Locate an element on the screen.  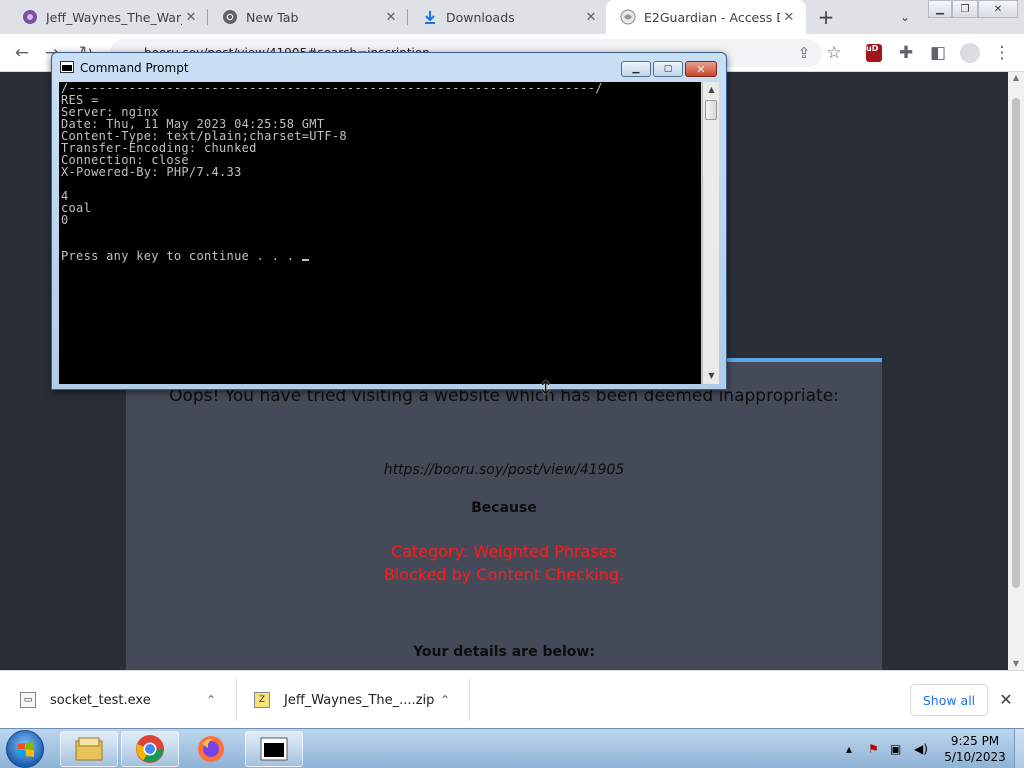
download-item: ▭ socket_test.exe ⌃ is located at coordinates (125, 700).